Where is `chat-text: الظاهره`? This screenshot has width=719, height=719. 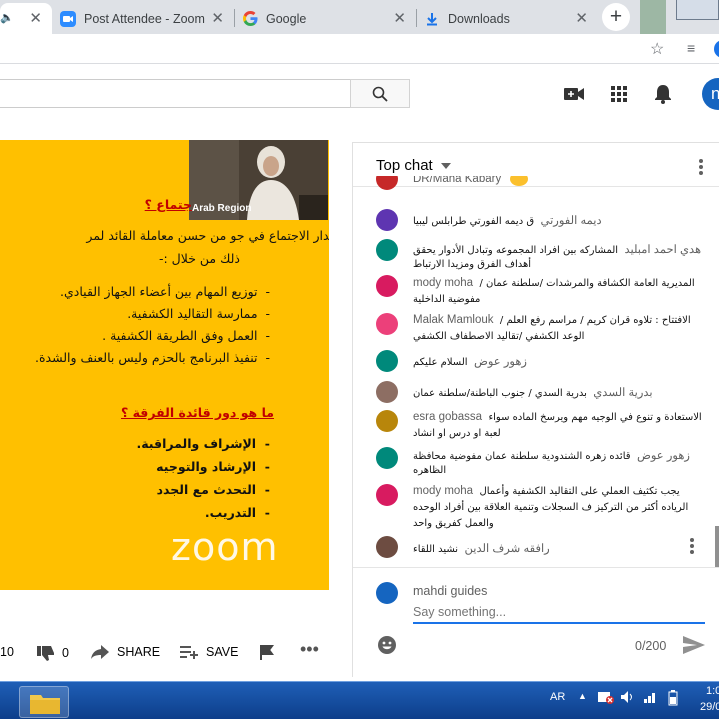
chat-text: الظاهره is located at coordinates (430, 470).